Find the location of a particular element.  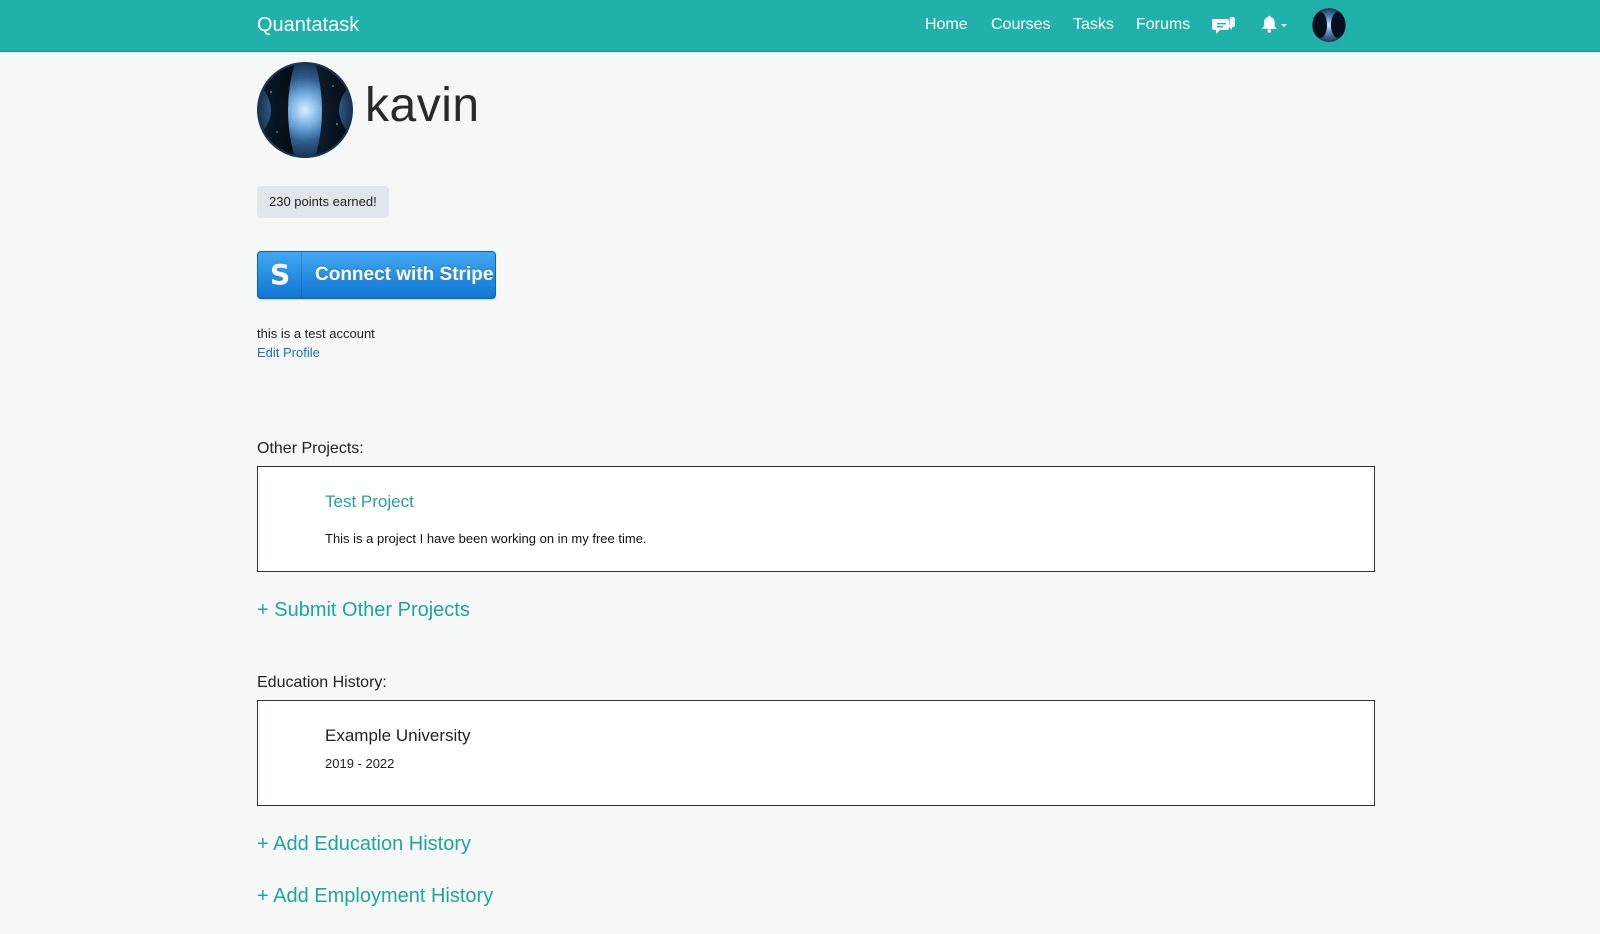

profile-username: kavin is located at coordinates (422, 105).